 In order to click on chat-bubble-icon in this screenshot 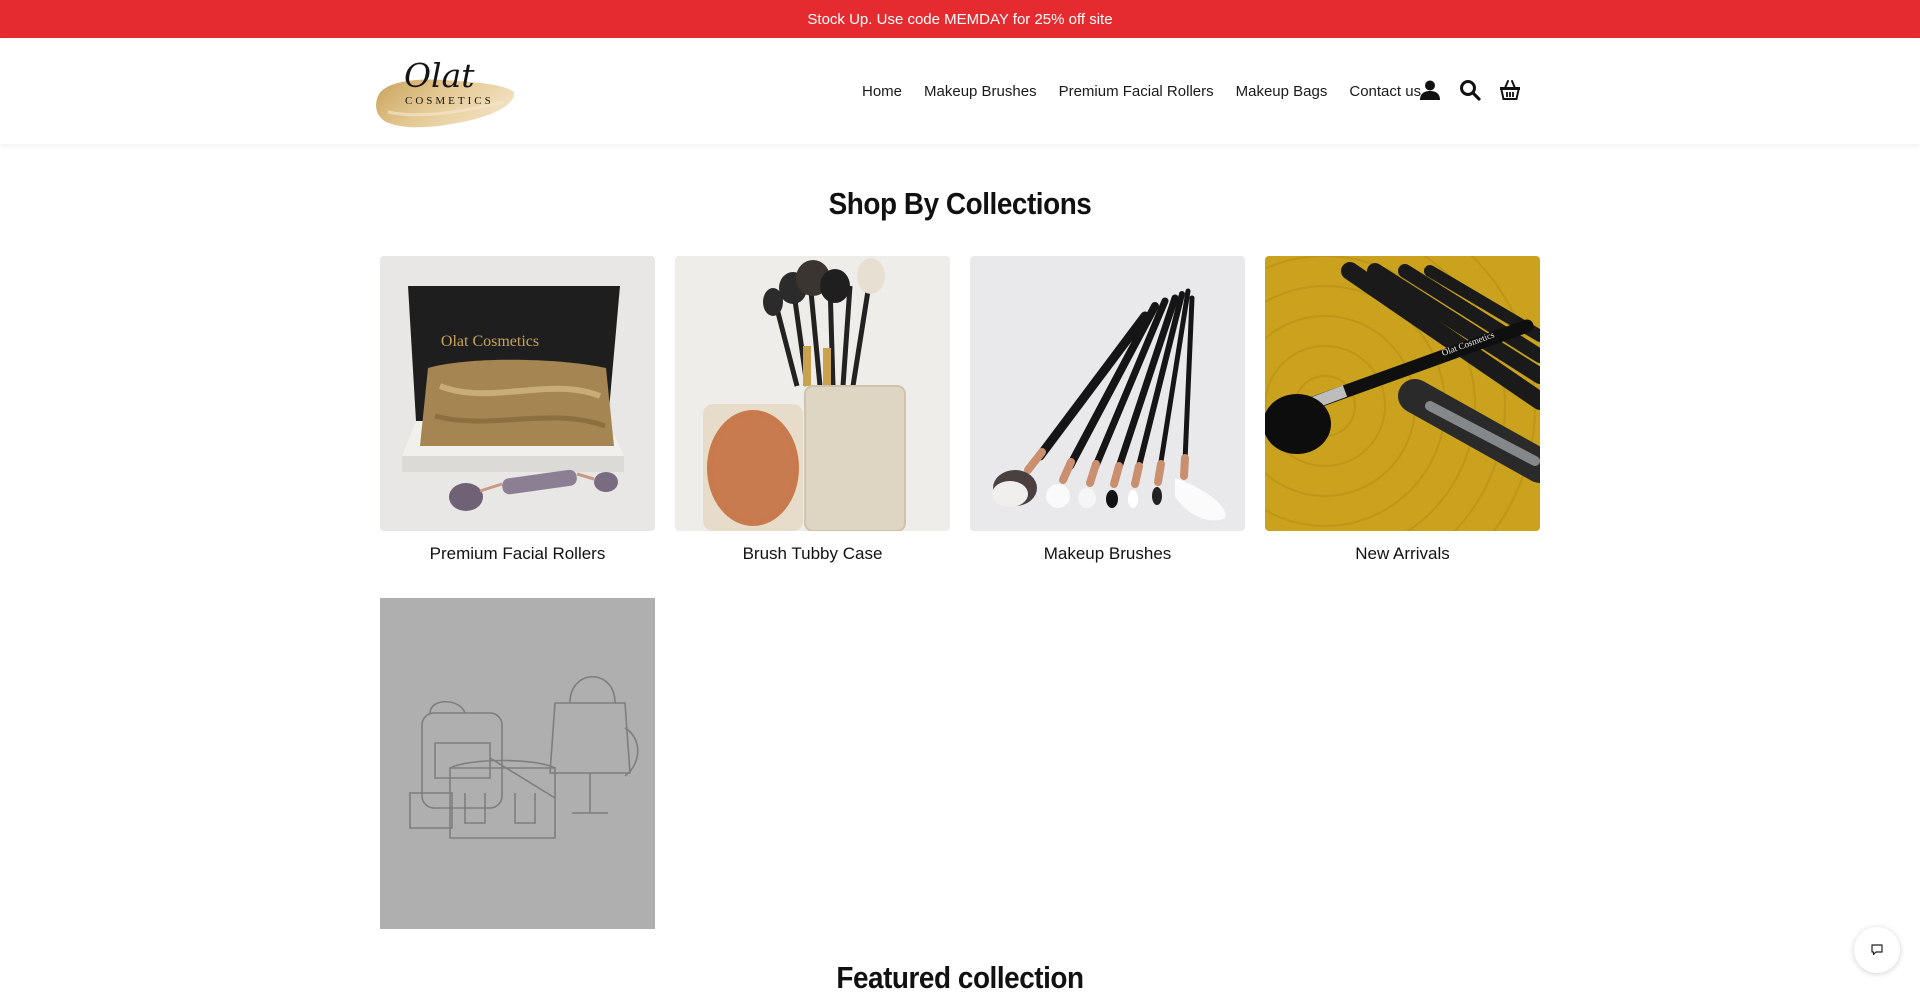, I will do `click(1877, 950)`.